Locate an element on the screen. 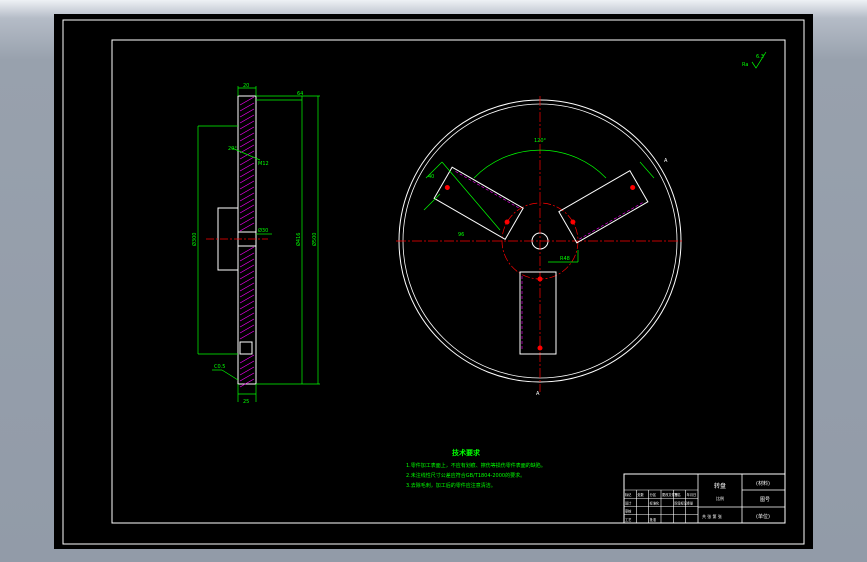 The height and width of the screenshot is (562, 867). dim-mid-height-label: Ø416 is located at coordinates (298, 239).